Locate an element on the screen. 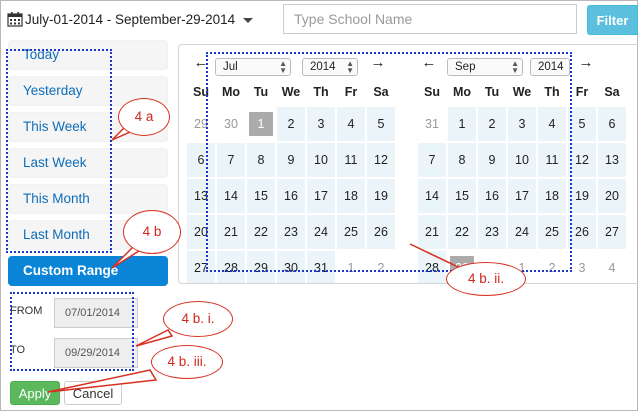  year-select: 2014 is located at coordinates (550, 67).